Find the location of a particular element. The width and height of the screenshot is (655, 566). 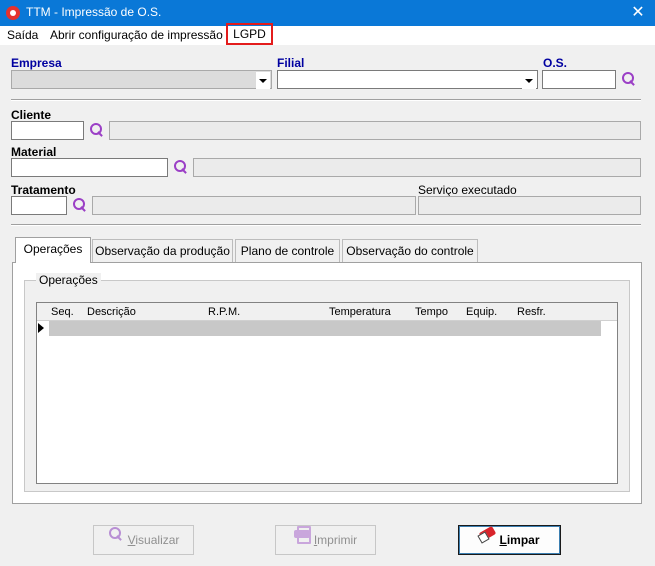

table-row is located at coordinates (325, 328).